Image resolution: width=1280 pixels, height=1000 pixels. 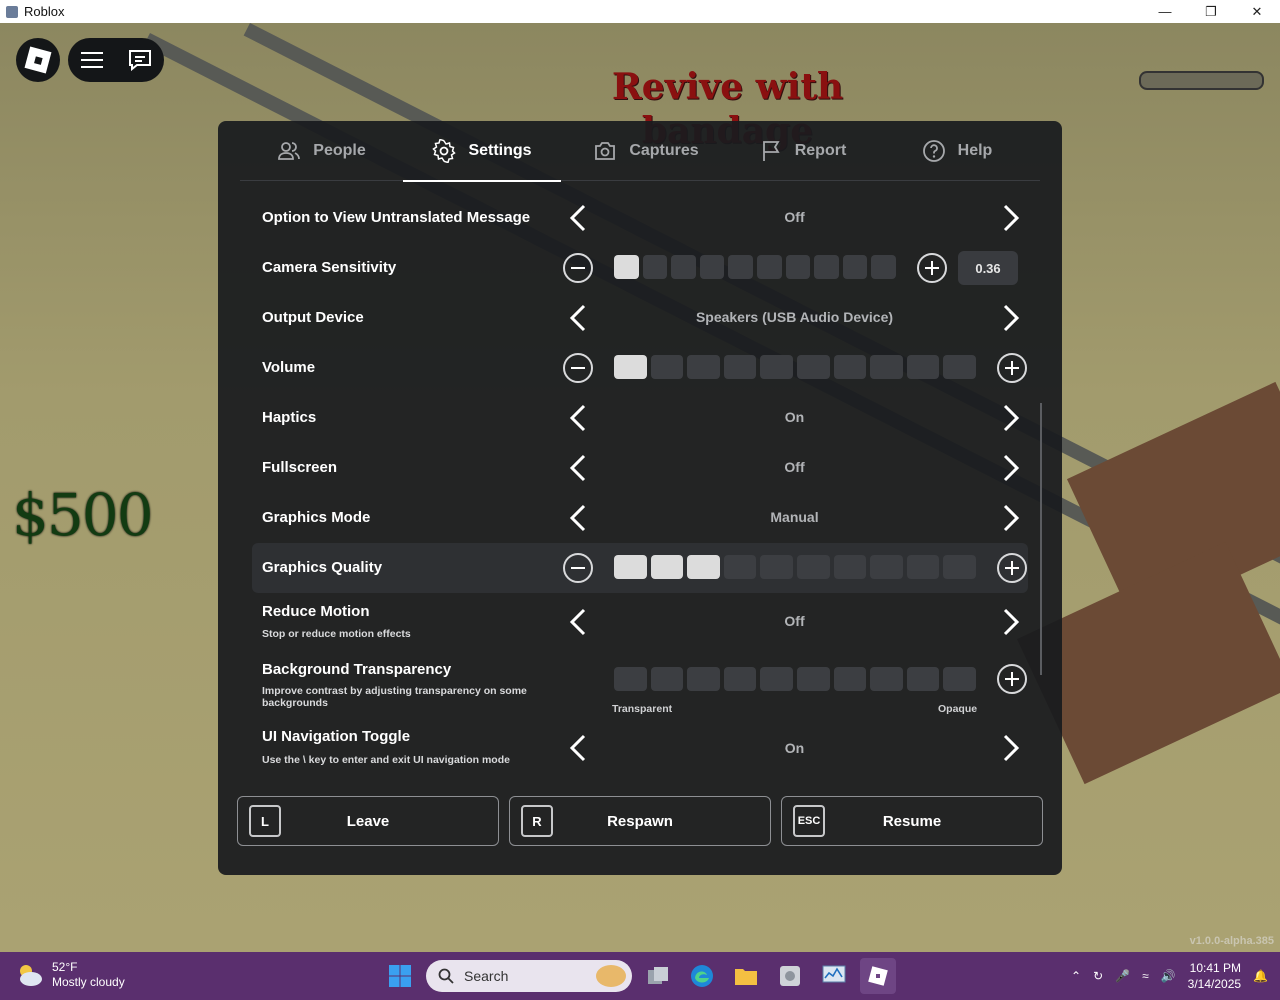 What do you see at coordinates (988, 268) in the screenshot?
I see `camera-sensitivity-value: 0.36` at bounding box center [988, 268].